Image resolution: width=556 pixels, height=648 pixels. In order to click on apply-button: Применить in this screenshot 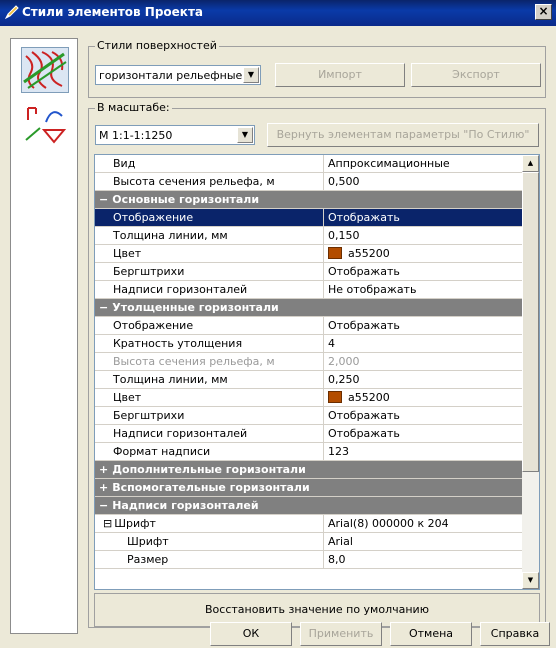, I will do `click(341, 634)`.